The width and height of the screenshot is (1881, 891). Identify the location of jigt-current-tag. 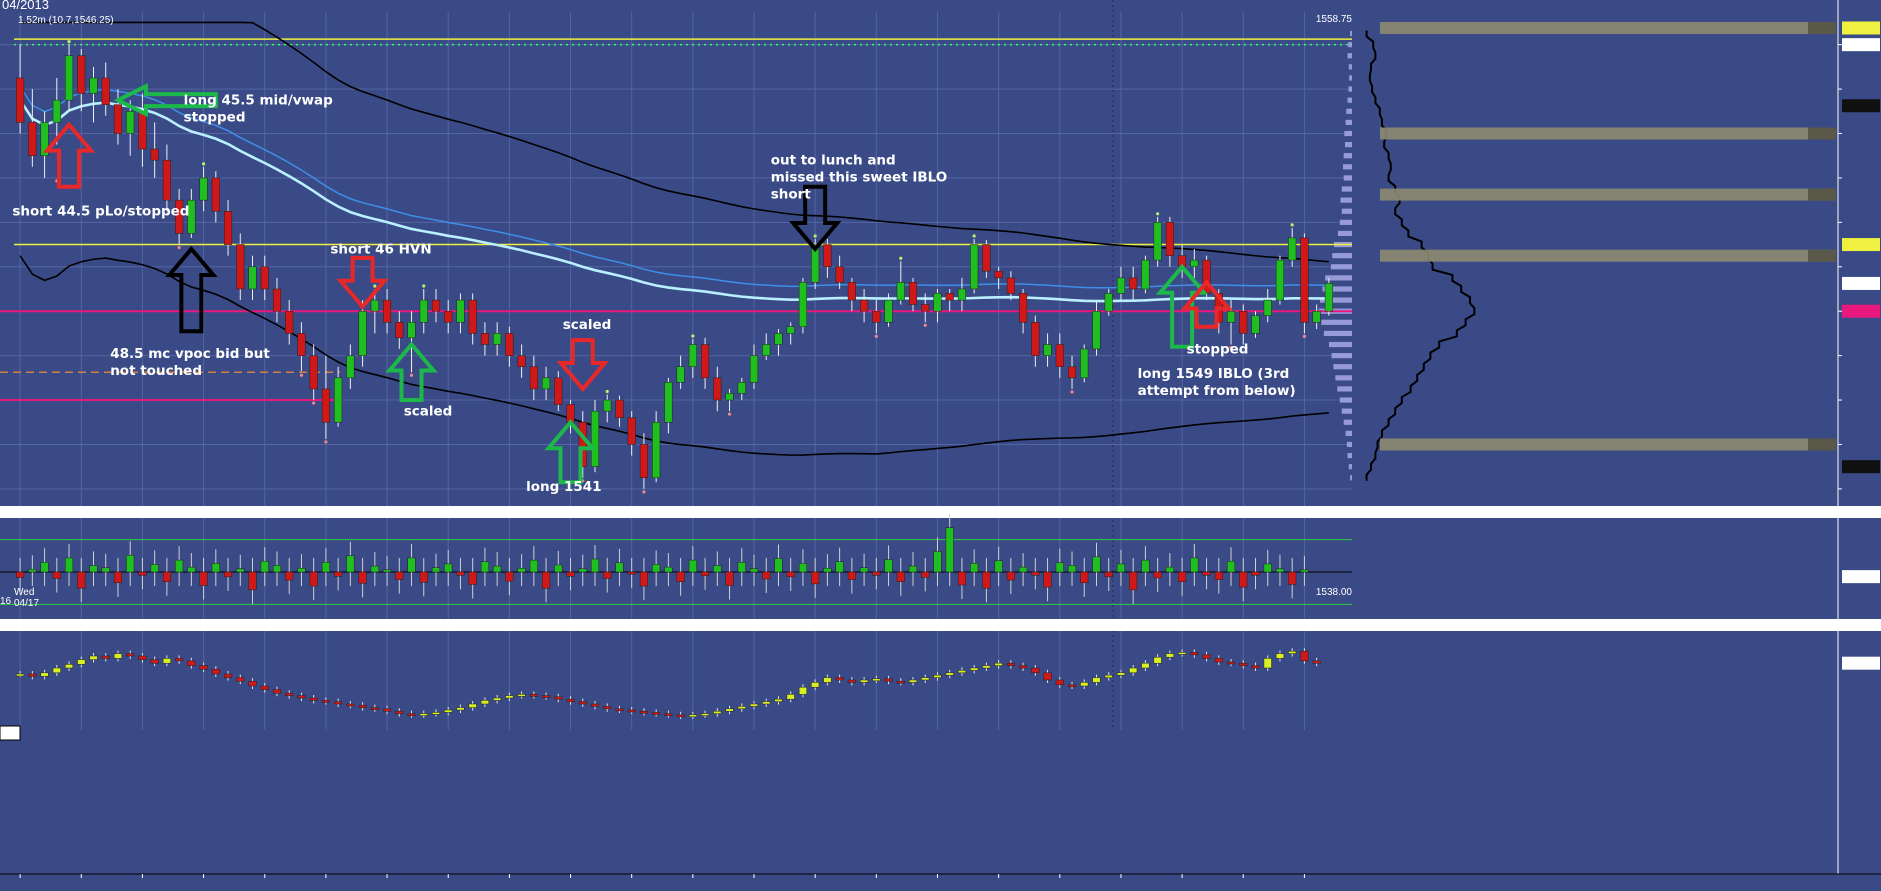
(1861, 663).